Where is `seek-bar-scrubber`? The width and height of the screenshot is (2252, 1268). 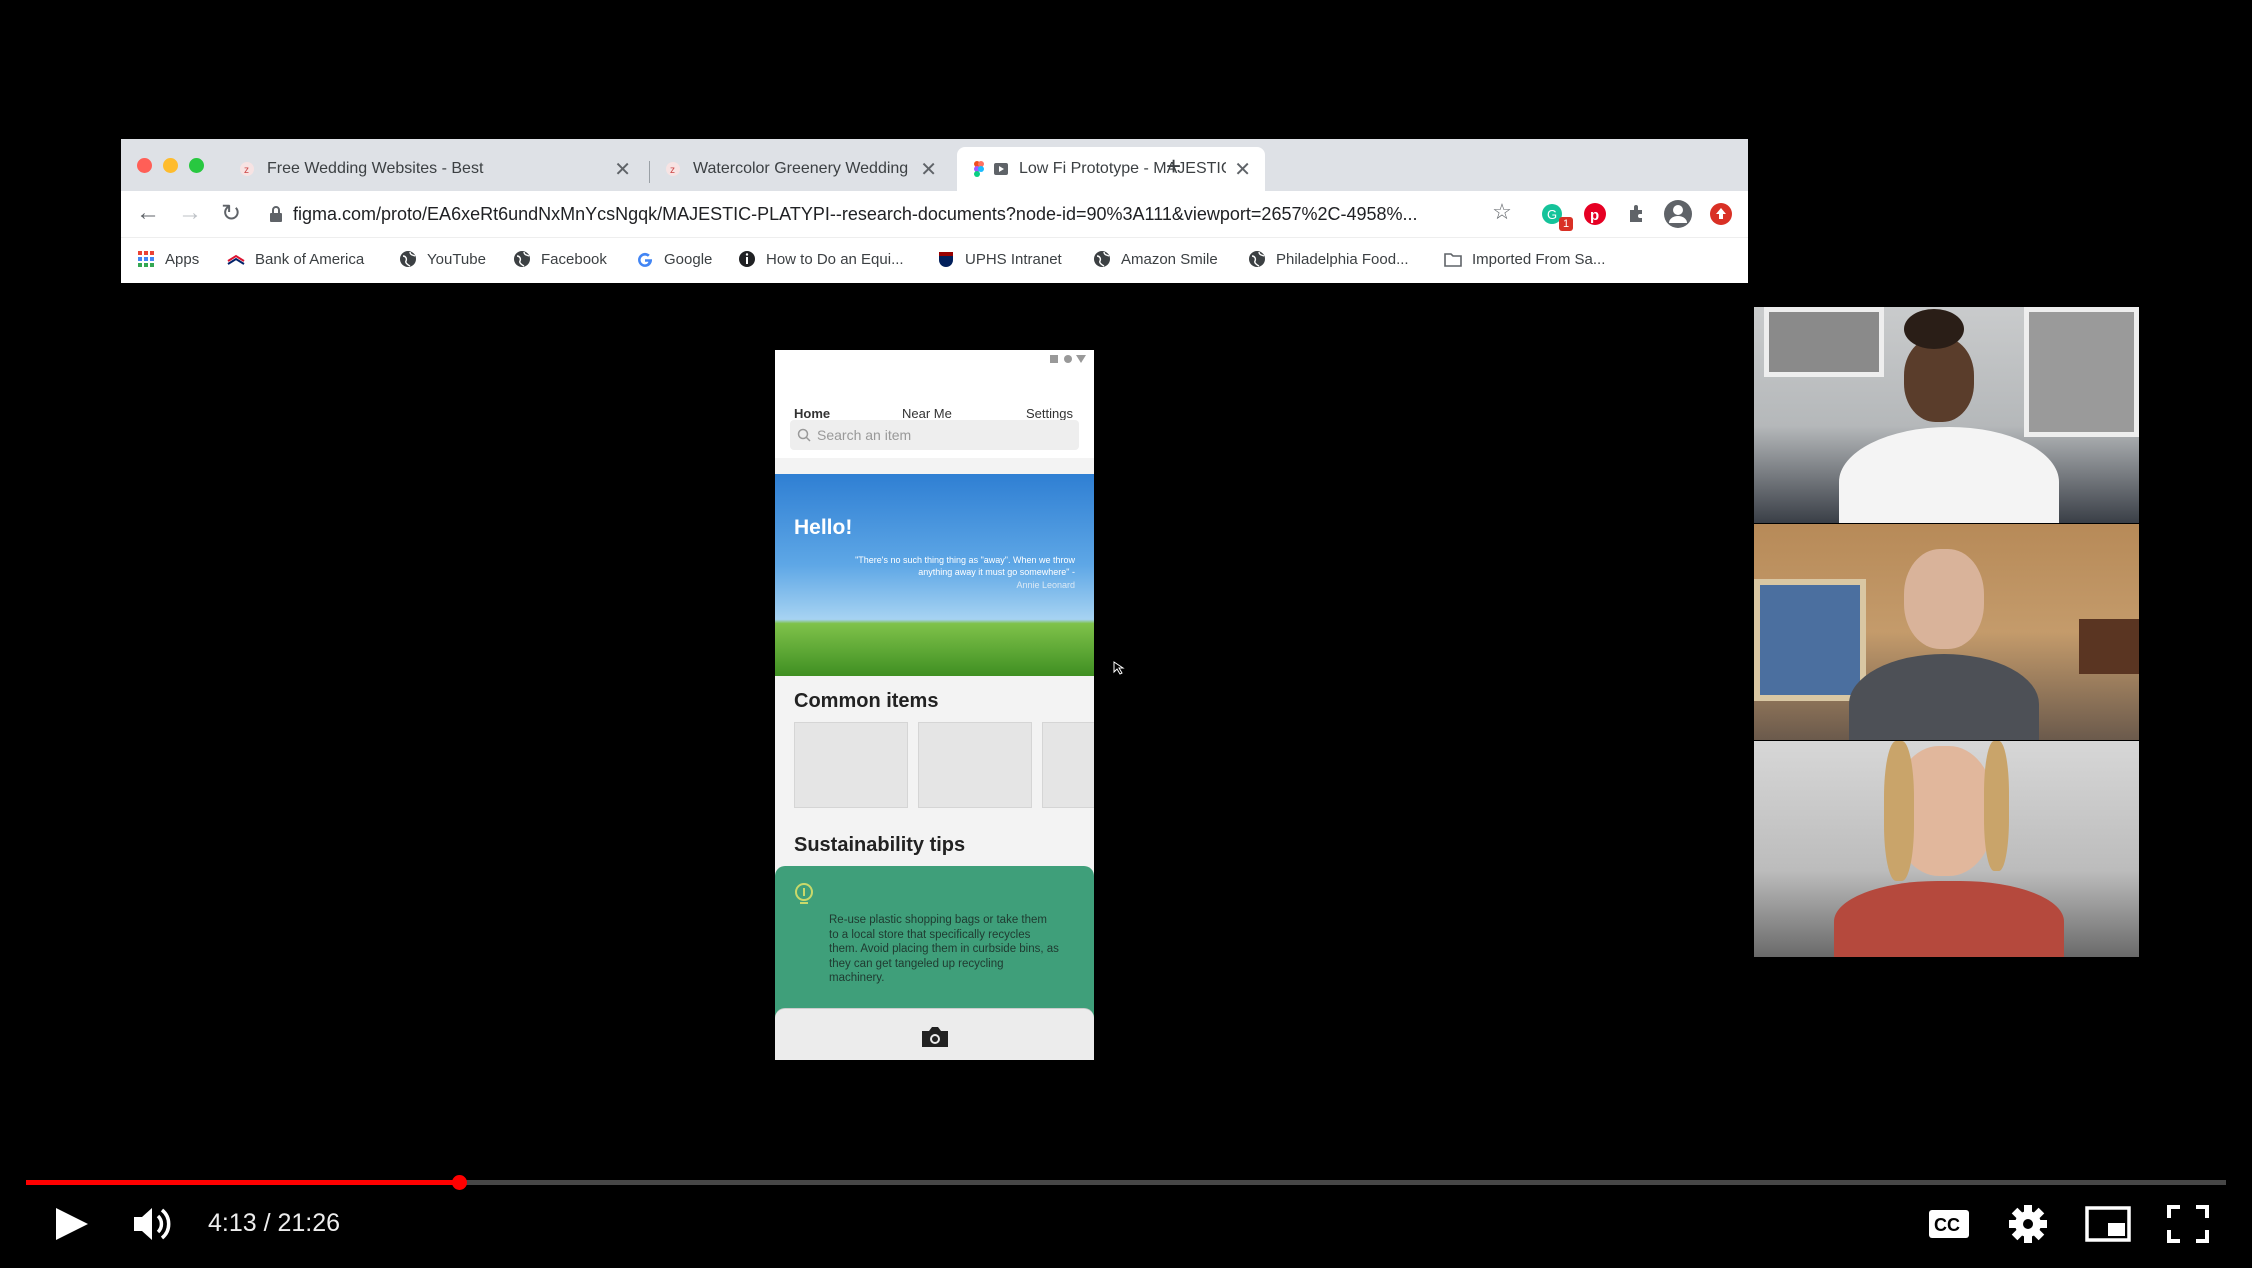
seek-bar-scrubber is located at coordinates (460, 1182).